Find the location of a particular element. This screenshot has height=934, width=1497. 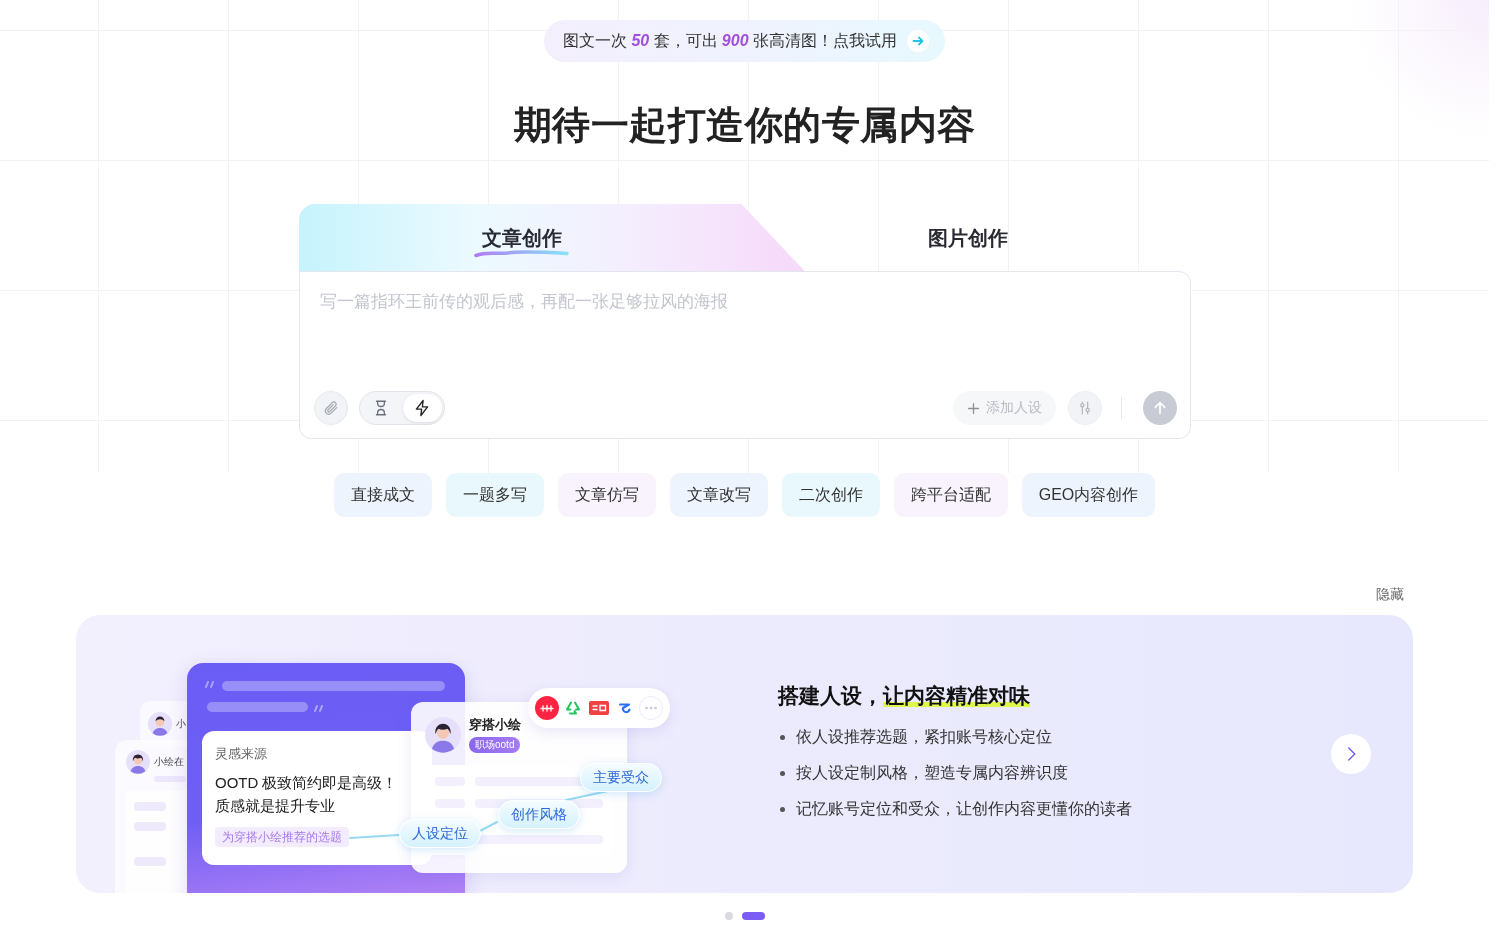

mode-chip: 二次创作 is located at coordinates (830, 495).